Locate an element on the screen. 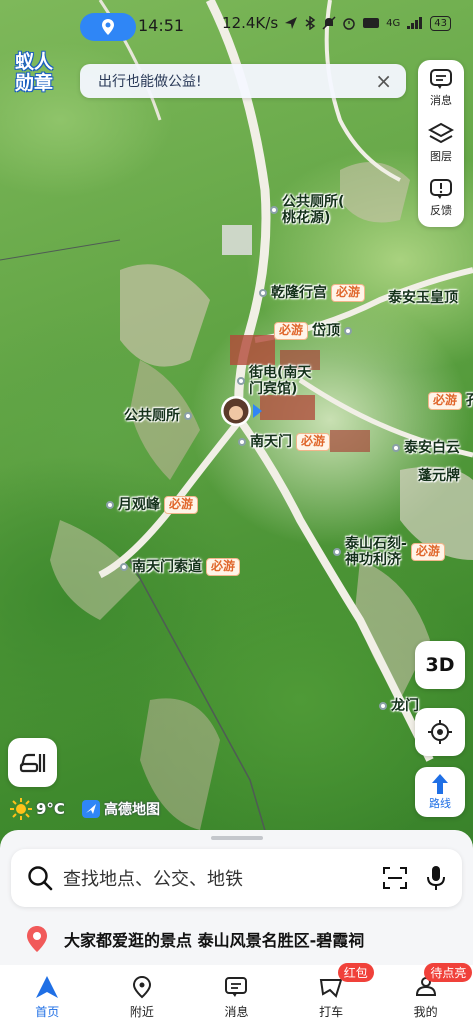 This screenshot has width=473, height=1024. poi-longmen: 龙门 is located at coordinates (399, 706).